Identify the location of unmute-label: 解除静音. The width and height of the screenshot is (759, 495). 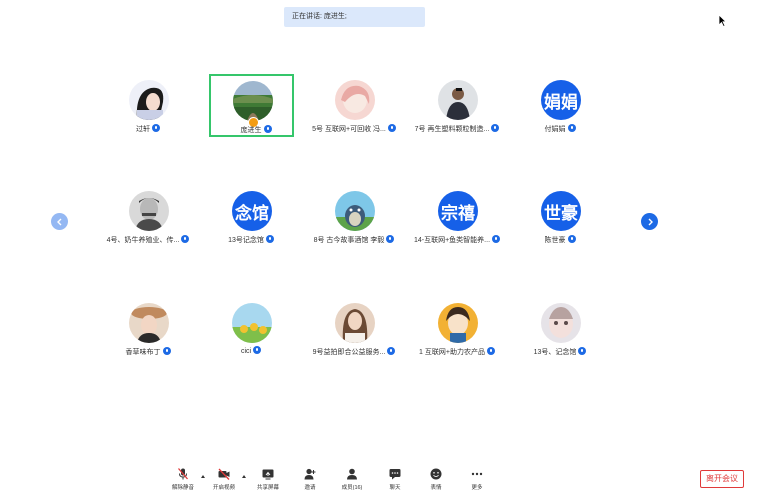
(182, 488).